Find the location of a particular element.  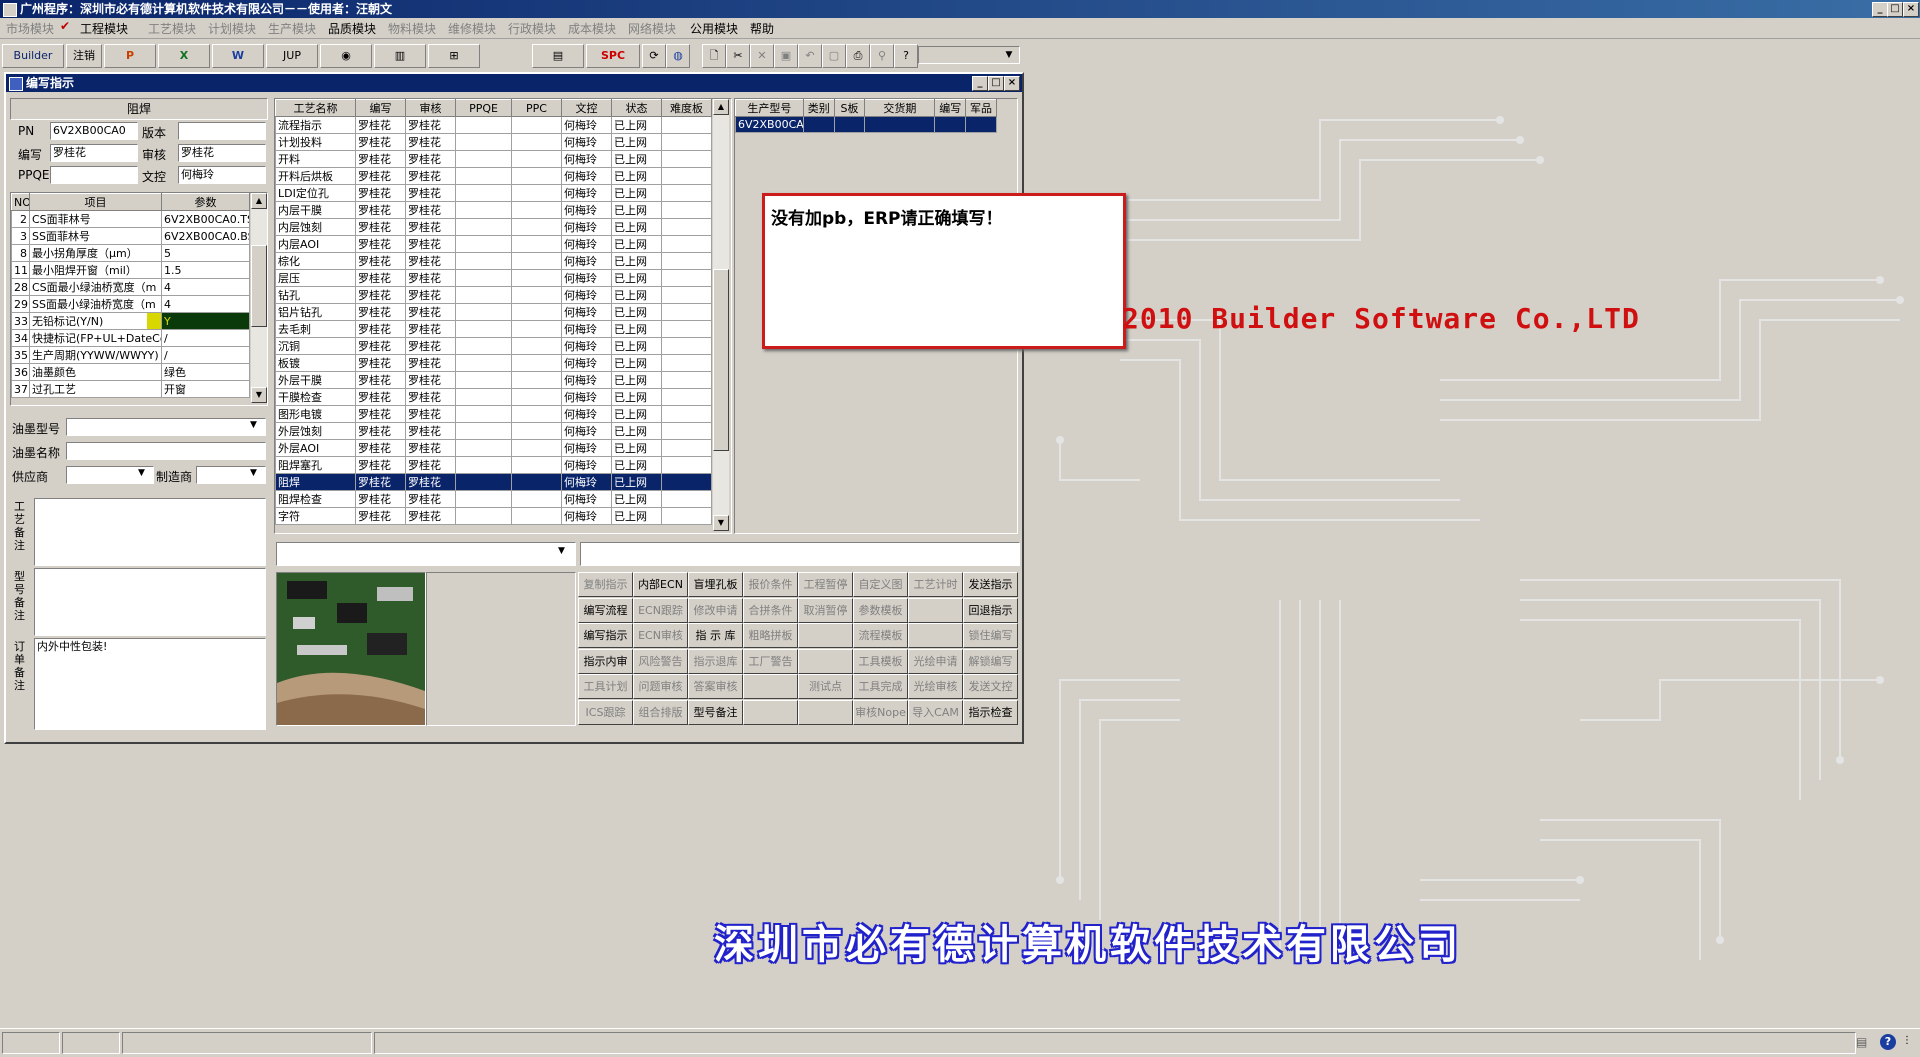

process-row: 开料后烘板 罗桂花 罗桂花 何梅玲 已上网 is located at coordinates (493, 176).